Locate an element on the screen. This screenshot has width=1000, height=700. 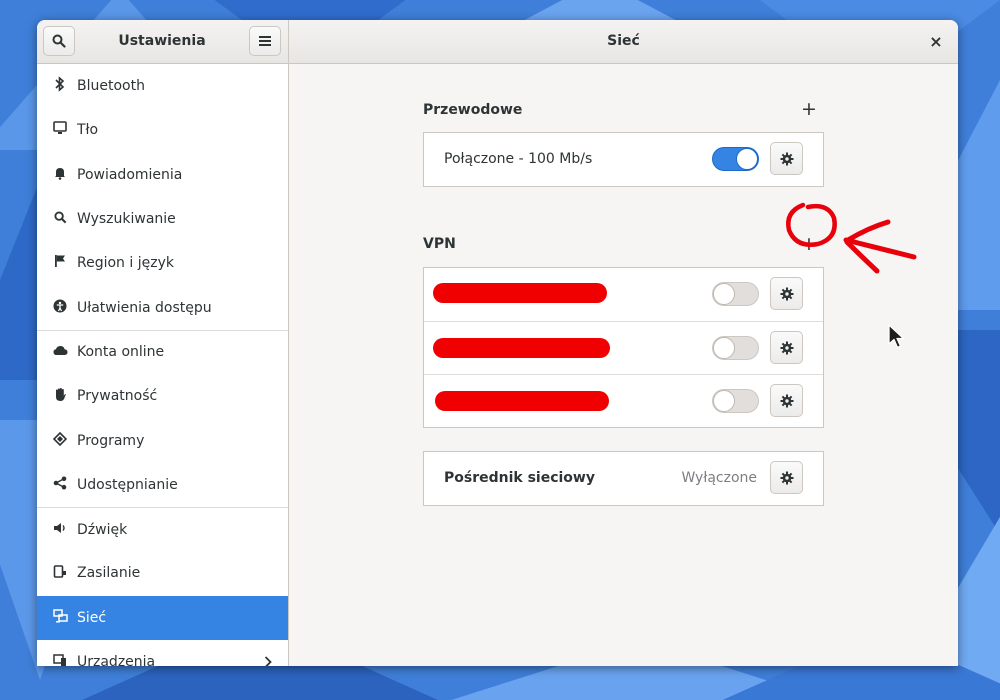
sidebar-item-label: Sieć is located at coordinates (92, 617).